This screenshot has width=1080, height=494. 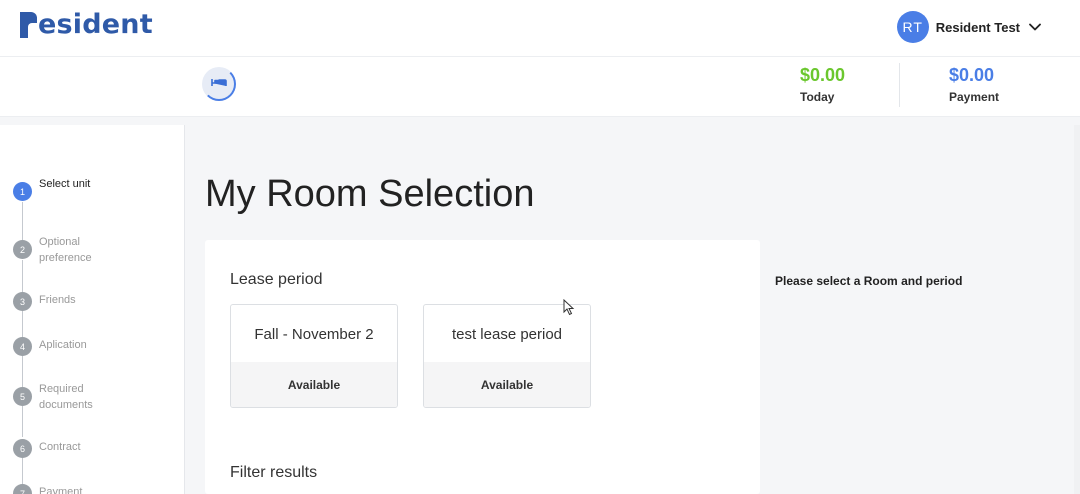 I want to click on user-menu: RT Resident Test, so click(x=969, y=27).